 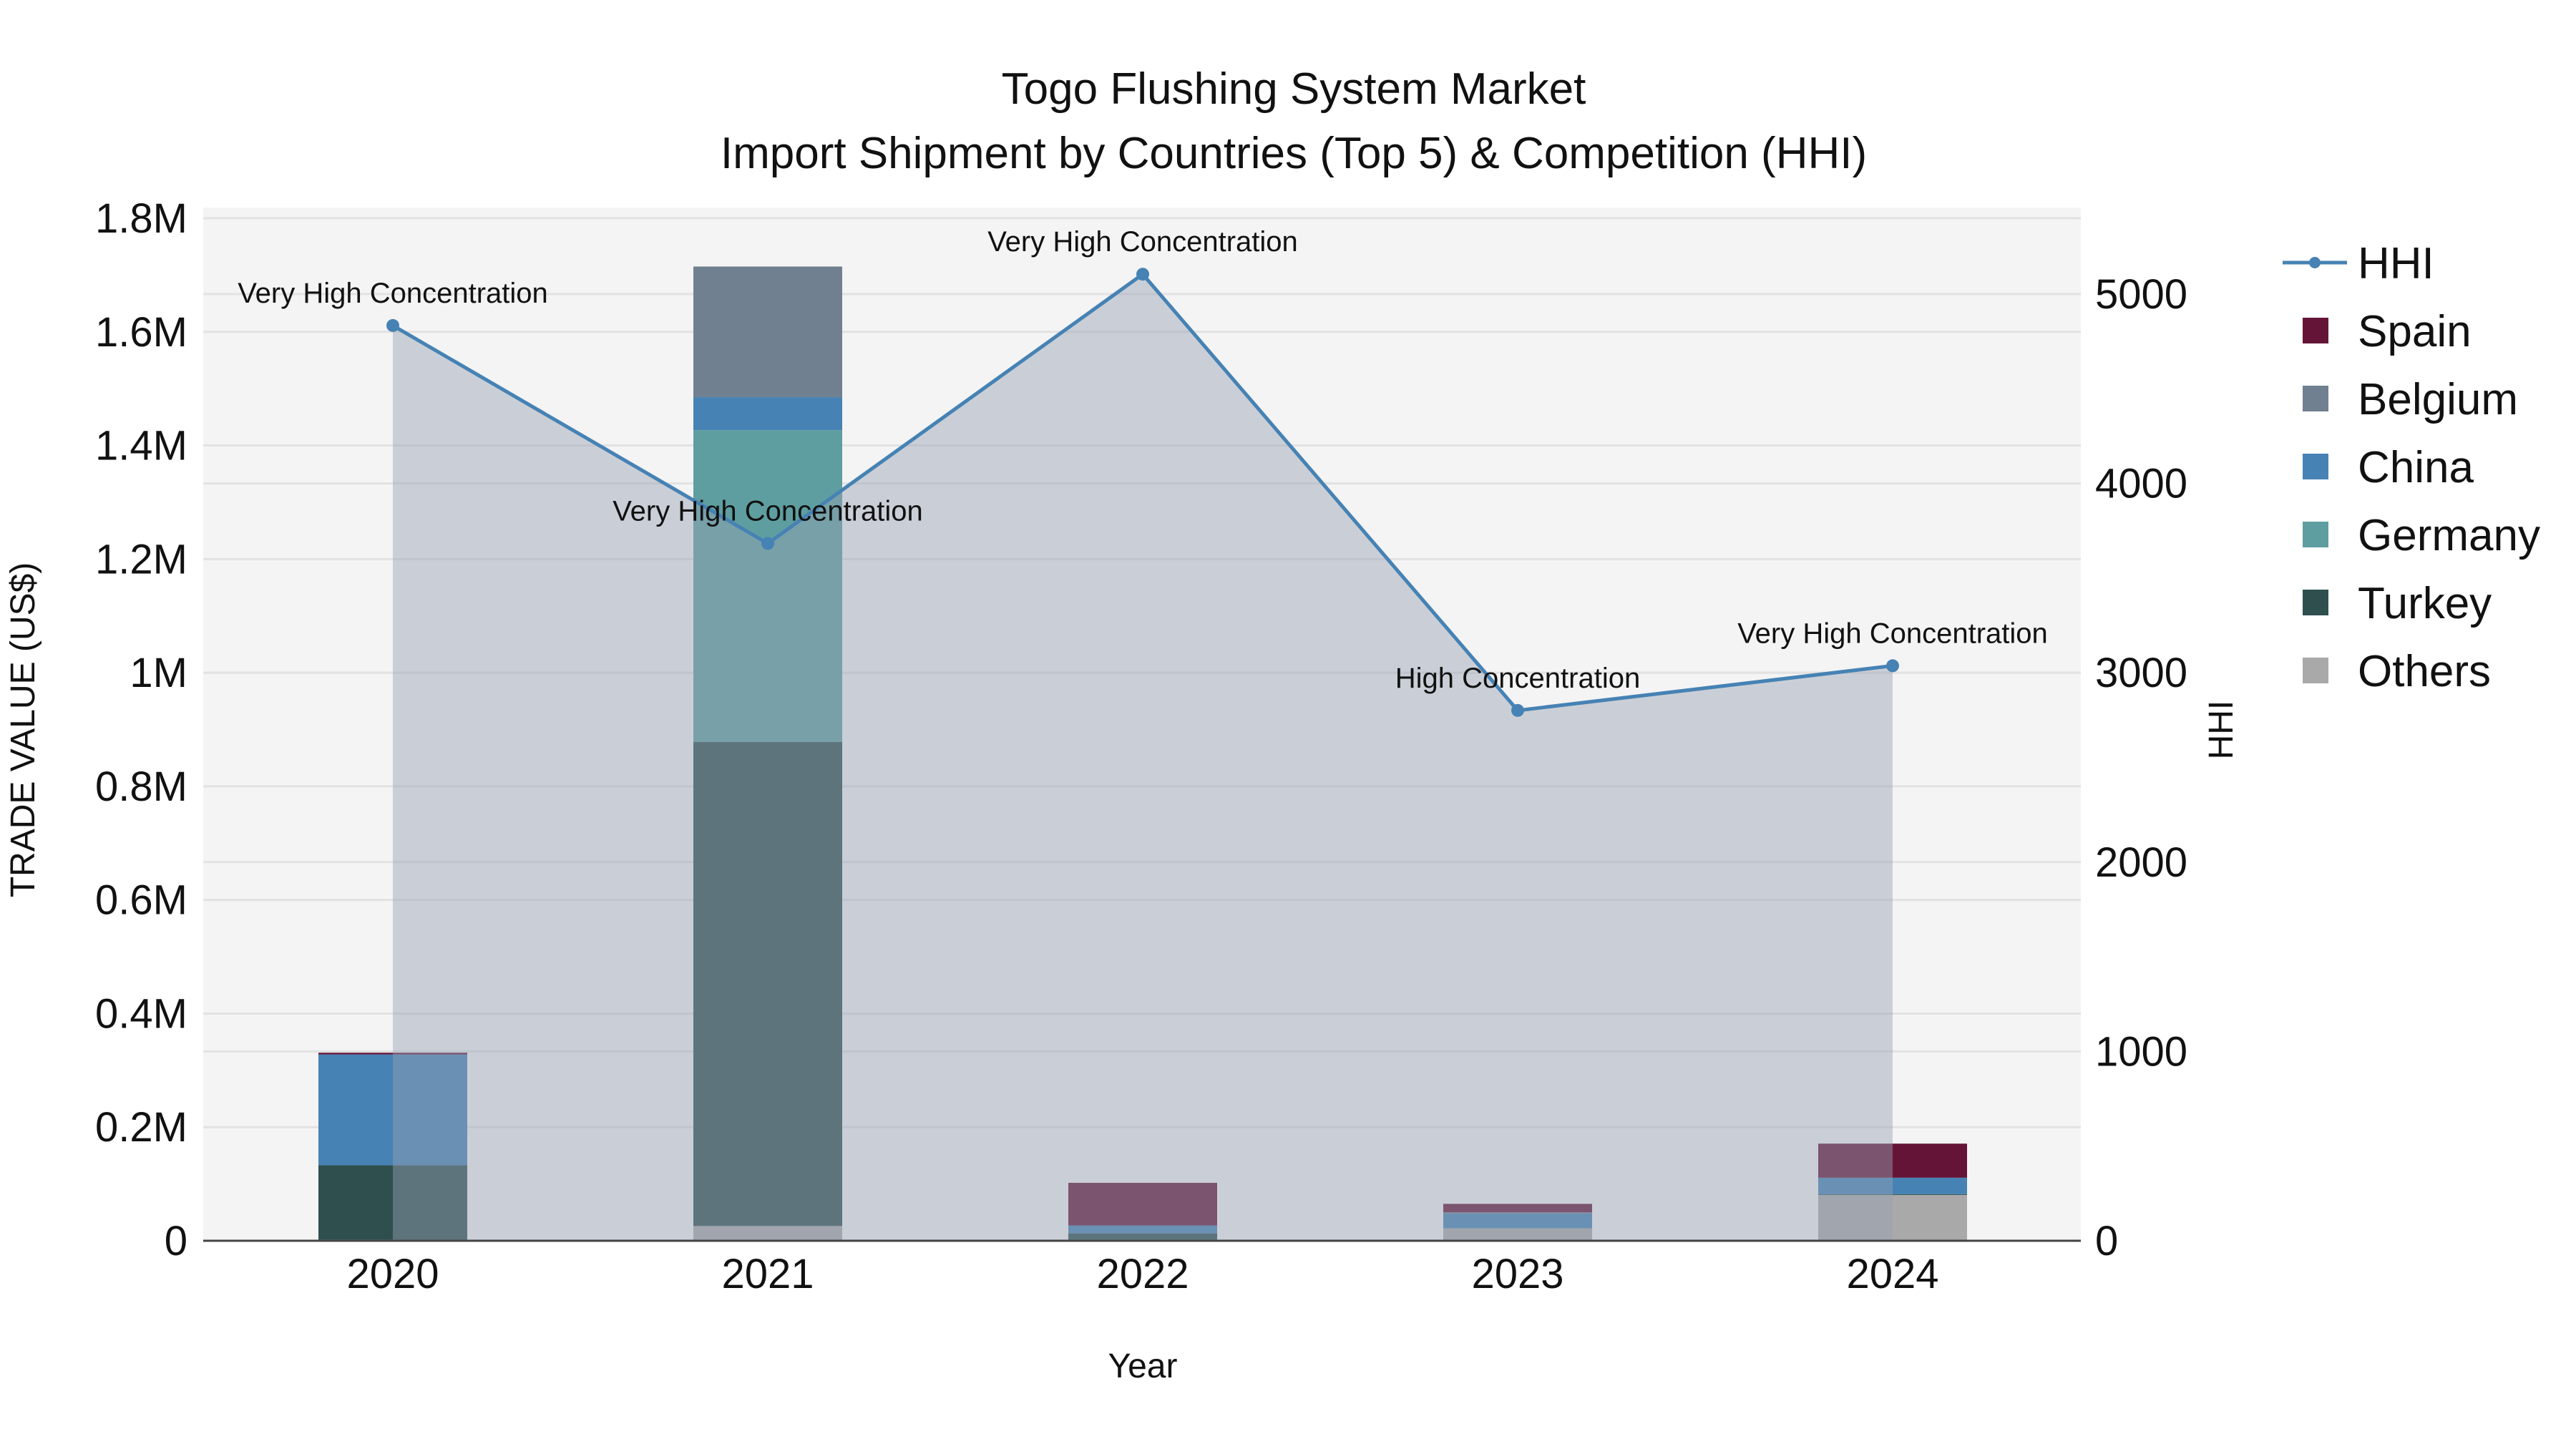 I want to click on y-tick-label: 0.8M, so click(x=141, y=786).